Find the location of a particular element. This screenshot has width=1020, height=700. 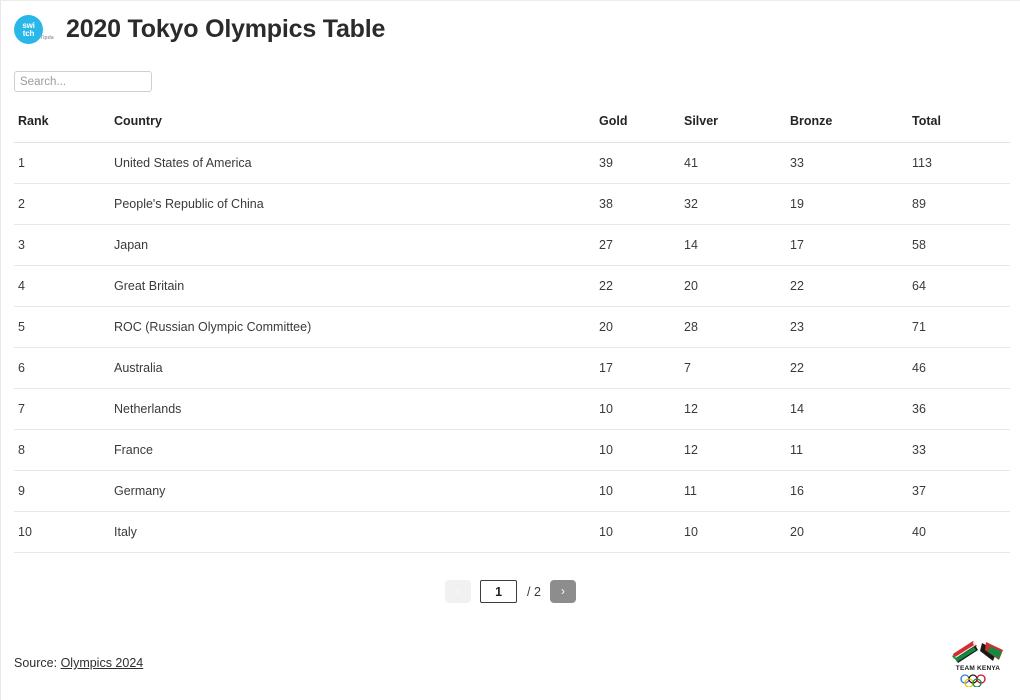

table-row: 6 Australia 17 7 22 46 is located at coordinates (512, 368).